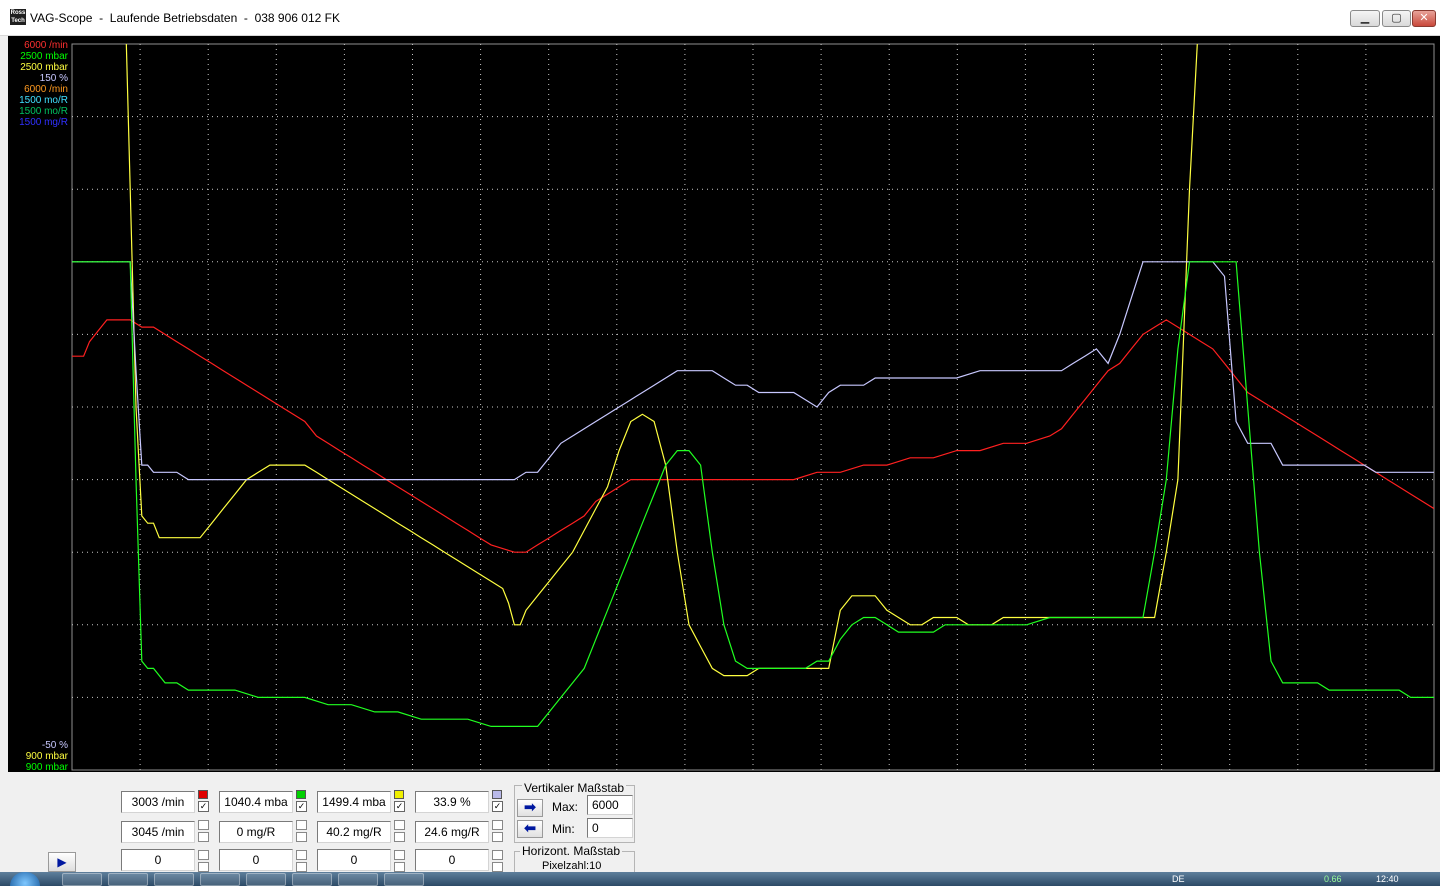  Describe the element at coordinates (25, 879) in the screenshot. I see `start-button` at that location.